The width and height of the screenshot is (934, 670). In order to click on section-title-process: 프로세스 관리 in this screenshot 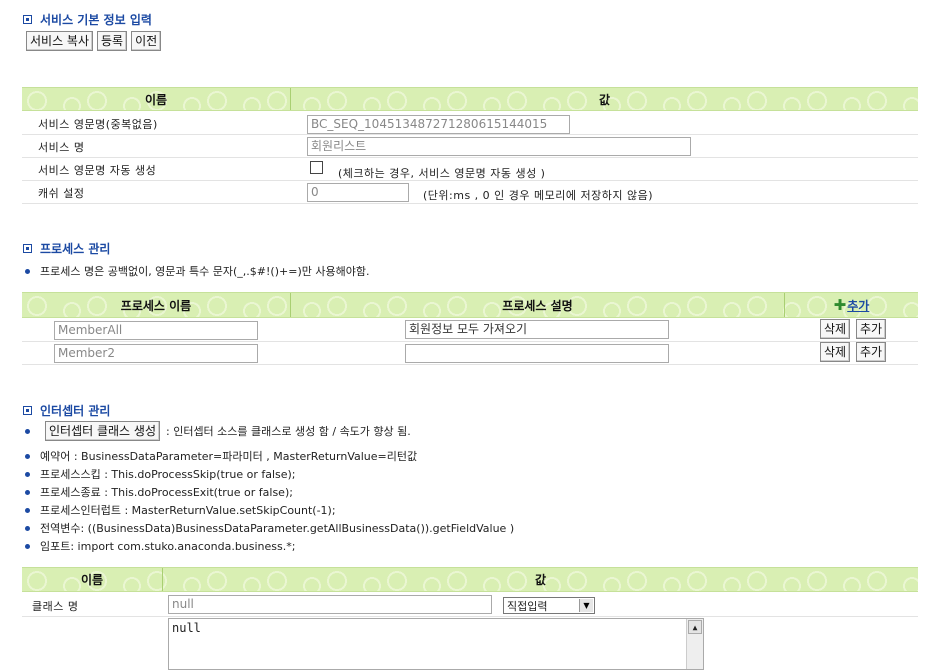, I will do `click(66, 248)`.